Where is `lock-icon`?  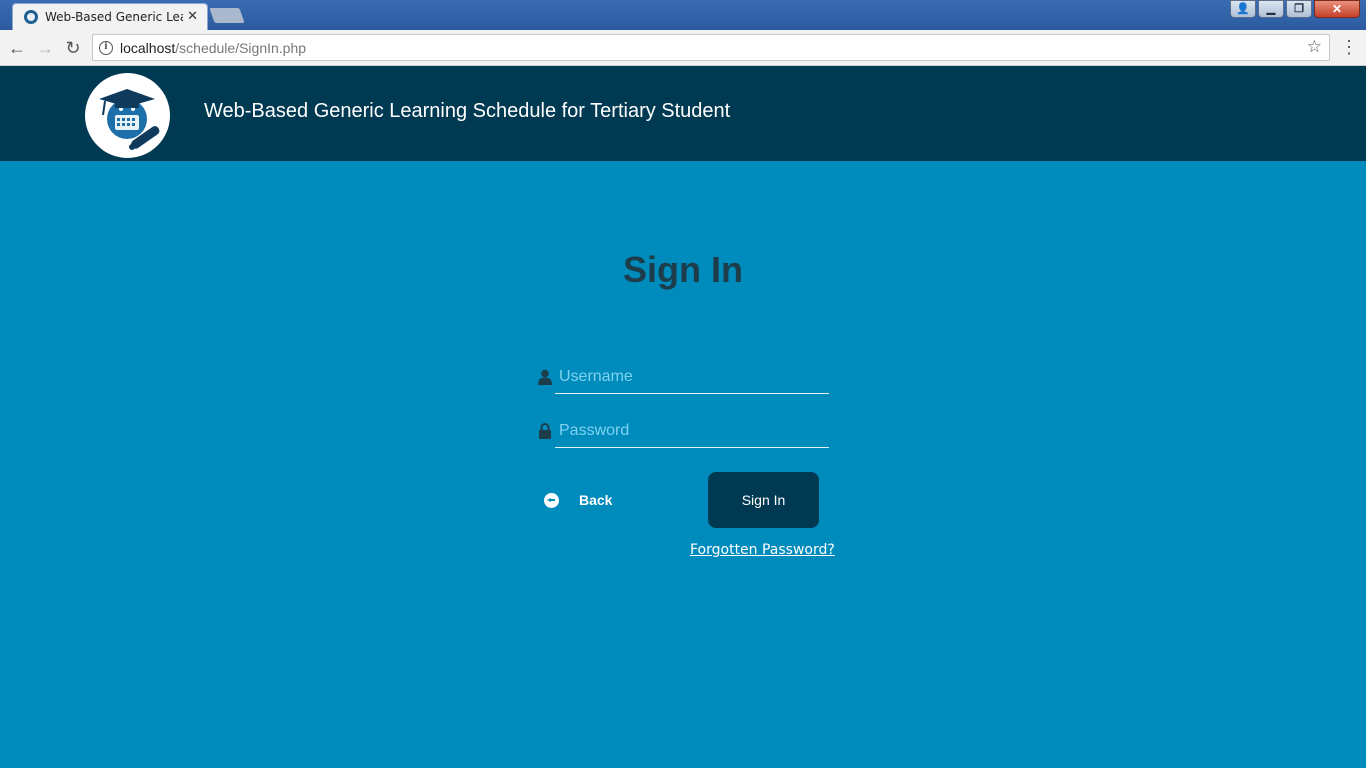
lock-icon is located at coordinates (545, 431).